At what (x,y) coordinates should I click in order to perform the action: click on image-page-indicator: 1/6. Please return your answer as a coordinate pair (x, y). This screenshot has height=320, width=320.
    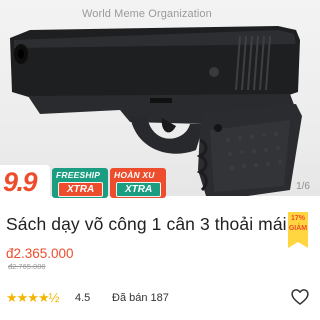
    Looking at the image, I should click on (303, 186).